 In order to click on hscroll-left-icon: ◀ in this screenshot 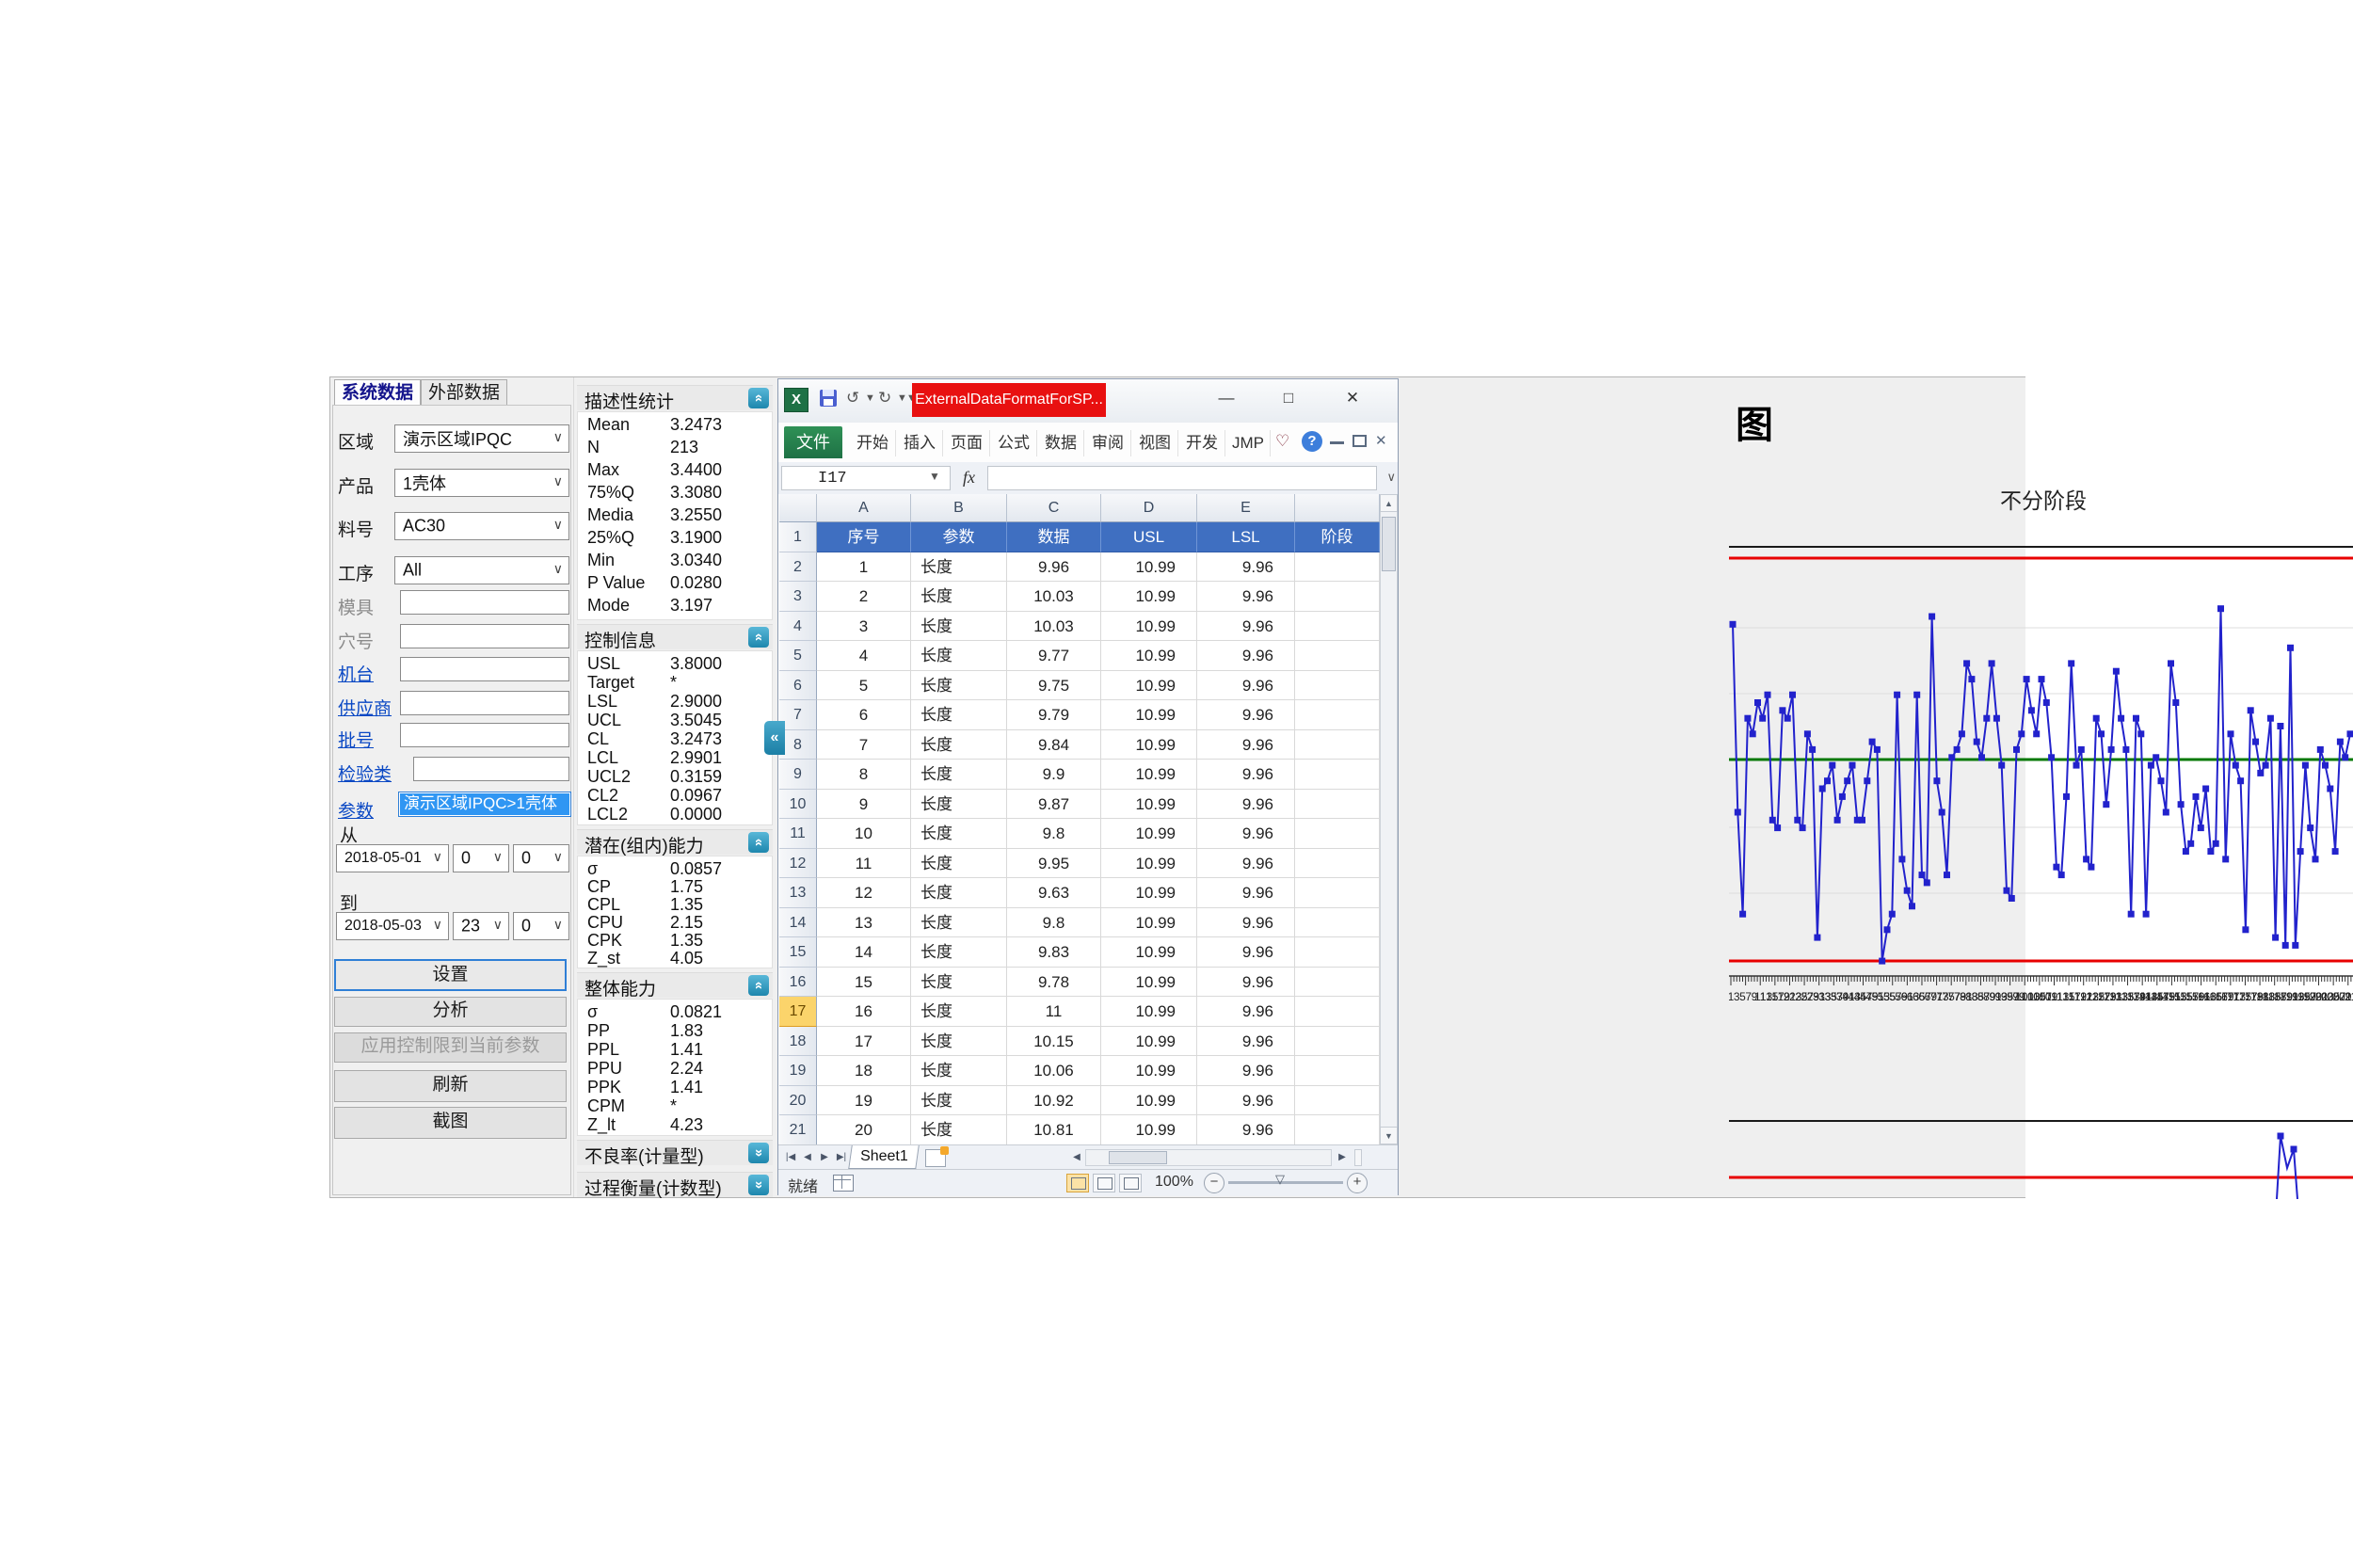, I will do `click(1077, 1157)`.